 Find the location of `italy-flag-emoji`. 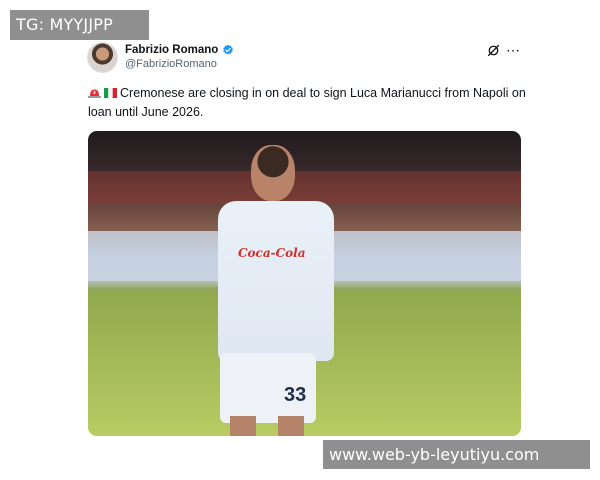

italy-flag-emoji is located at coordinates (110, 93).